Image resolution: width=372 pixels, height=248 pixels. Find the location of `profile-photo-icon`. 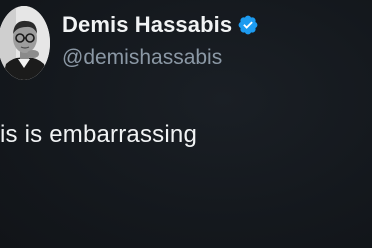

profile-photo-icon is located at coordinates (25, 43).